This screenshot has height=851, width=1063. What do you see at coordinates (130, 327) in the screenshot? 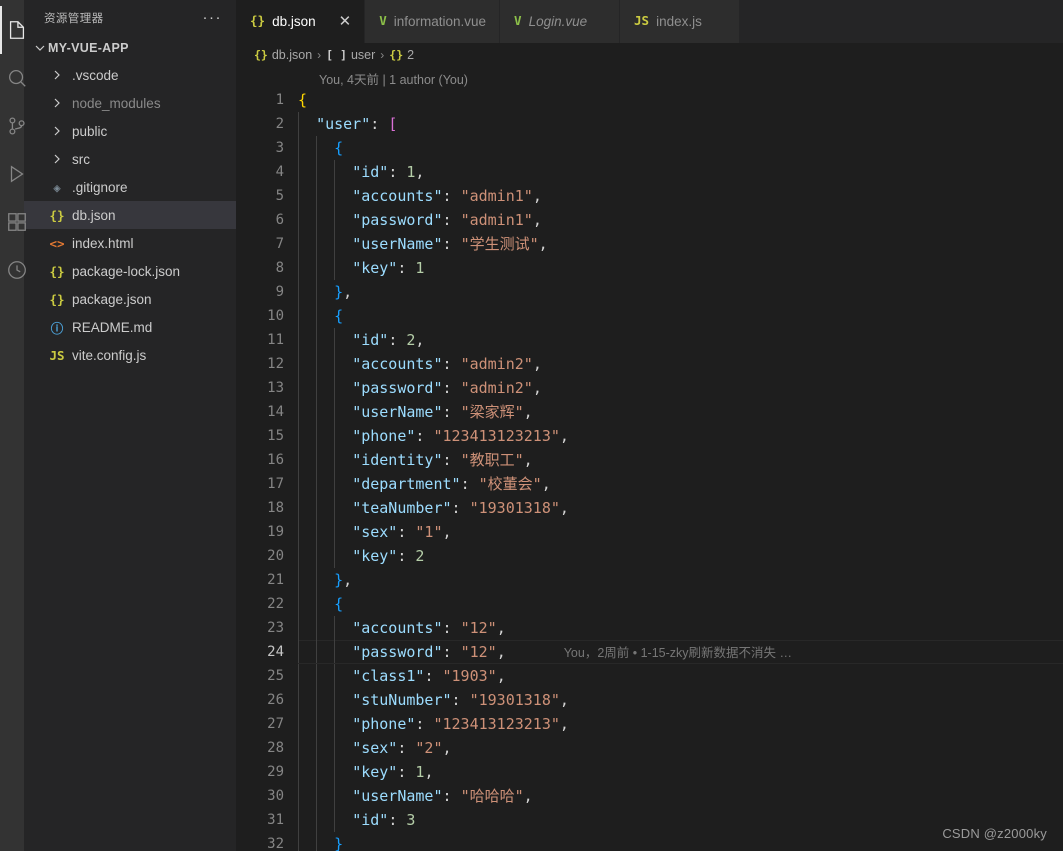
I see `sidebar-item-readme-md: ⓘ README.md` at bounding box center [130, 327].